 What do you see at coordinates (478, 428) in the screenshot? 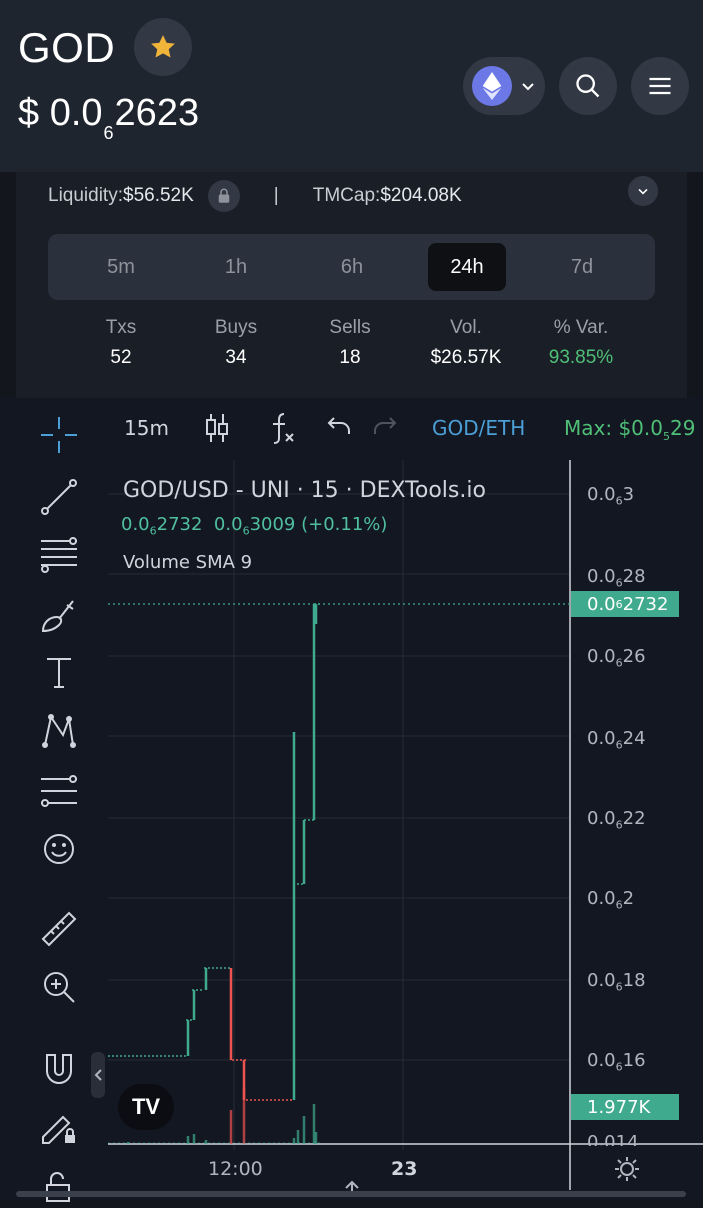
I see `pair-selector: GOD/ETH` at bounding box center [478, 428].